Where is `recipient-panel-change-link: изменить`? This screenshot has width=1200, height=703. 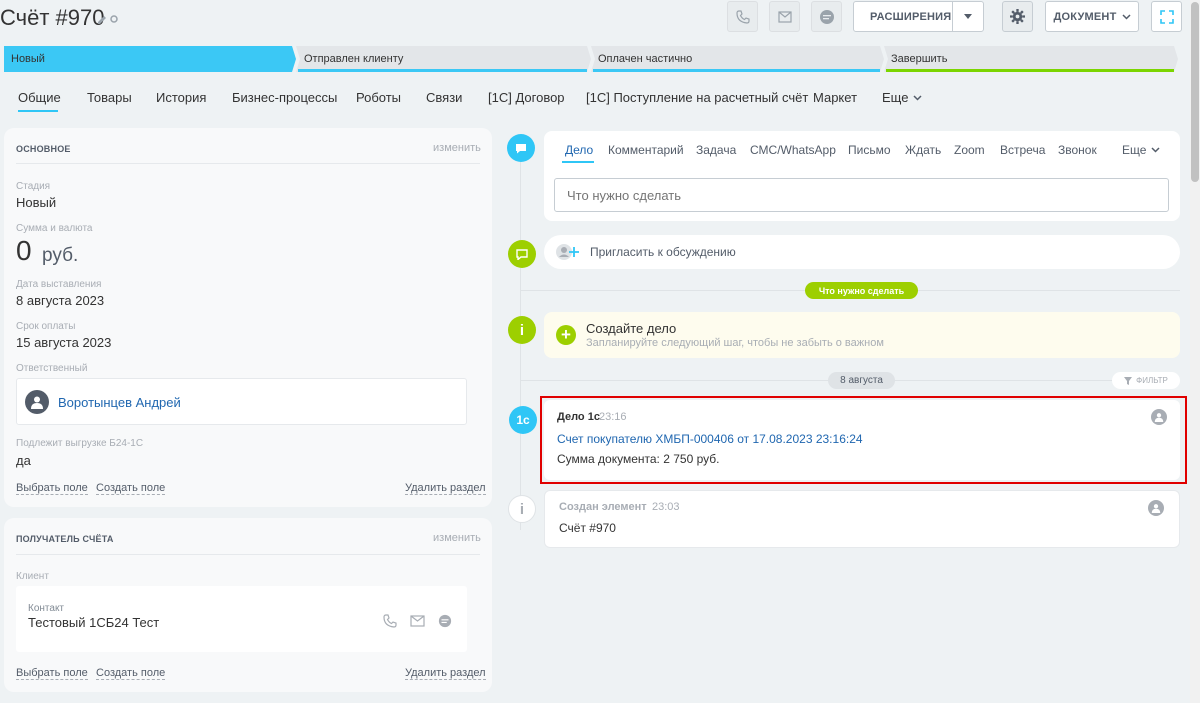 recipient-panel-change-link: изменить is located at coordinates (457, 538).